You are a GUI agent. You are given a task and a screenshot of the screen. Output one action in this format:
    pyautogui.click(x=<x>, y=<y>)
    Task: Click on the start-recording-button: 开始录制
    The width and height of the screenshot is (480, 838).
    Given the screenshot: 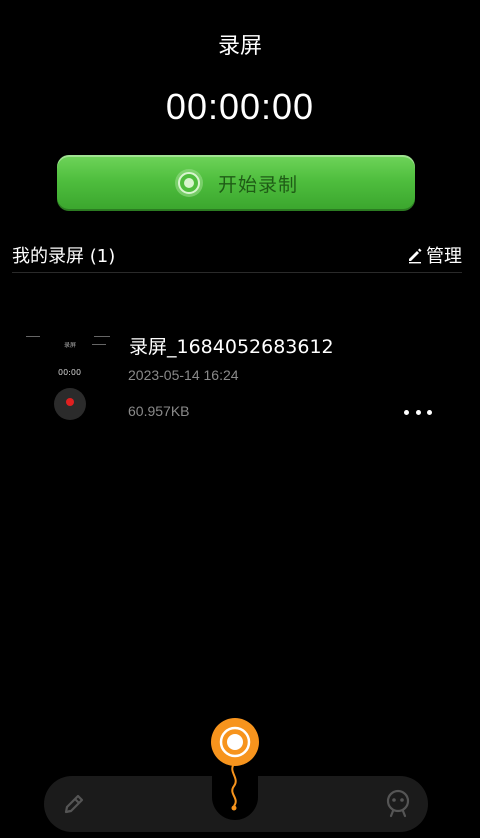 What is the action you would take?
    pyautogui.click(x=236, y=183)
    